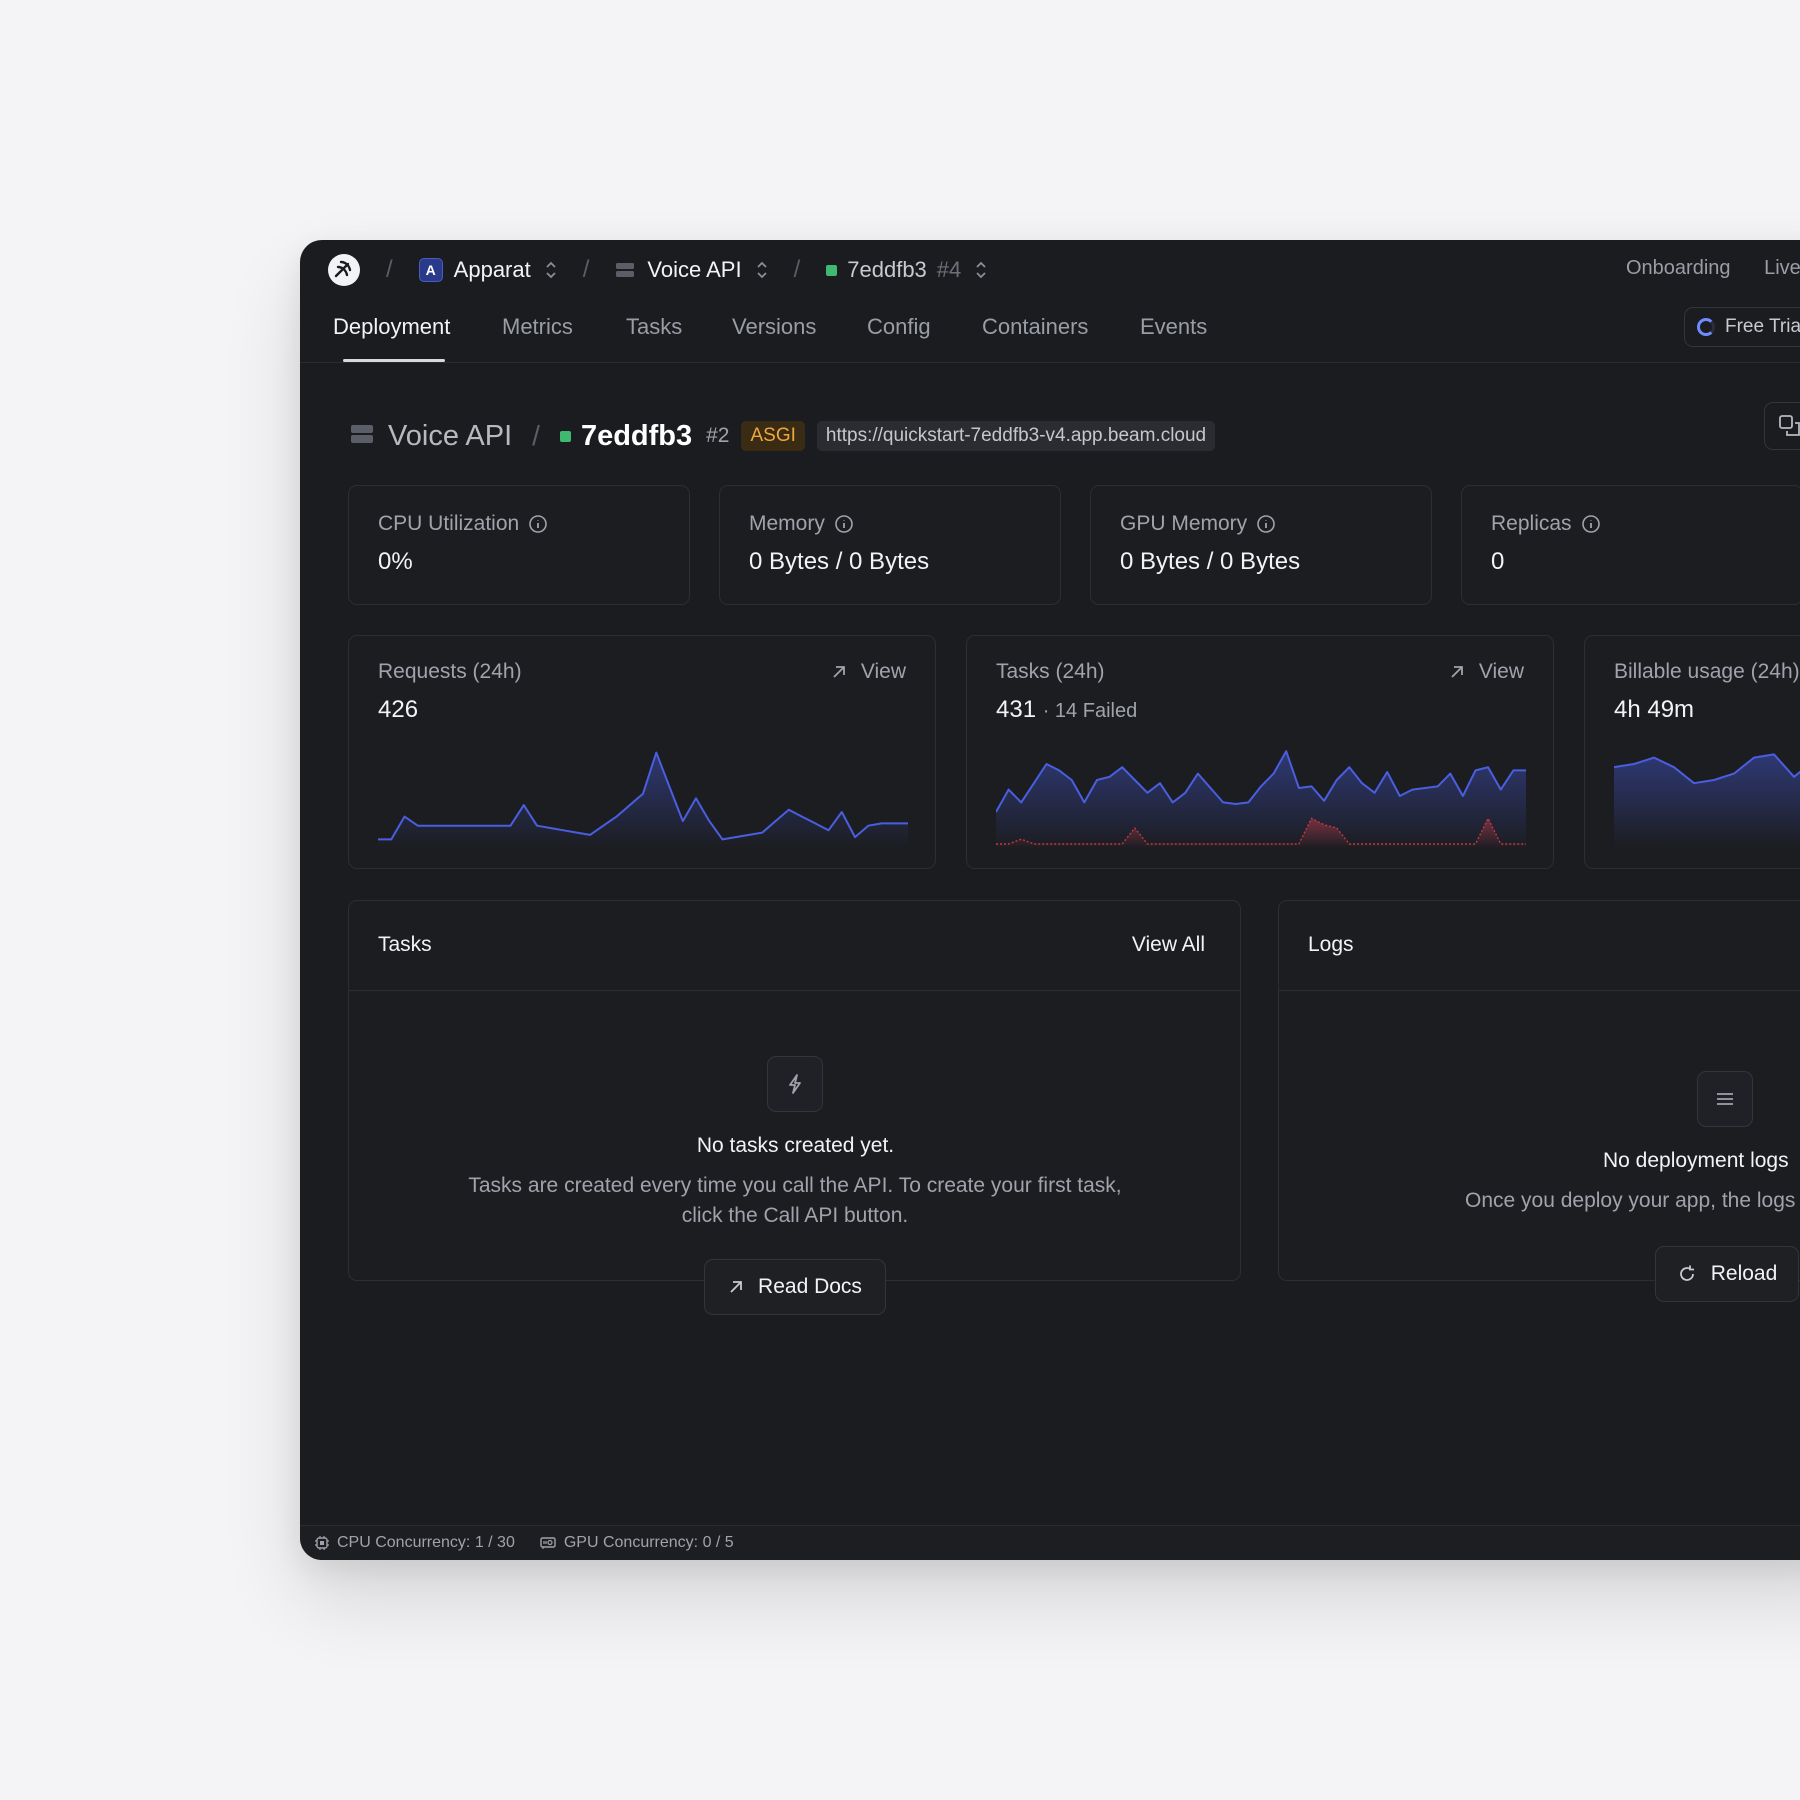  I want to click on empty-title: No tasks created yet., so click(795, 1145).